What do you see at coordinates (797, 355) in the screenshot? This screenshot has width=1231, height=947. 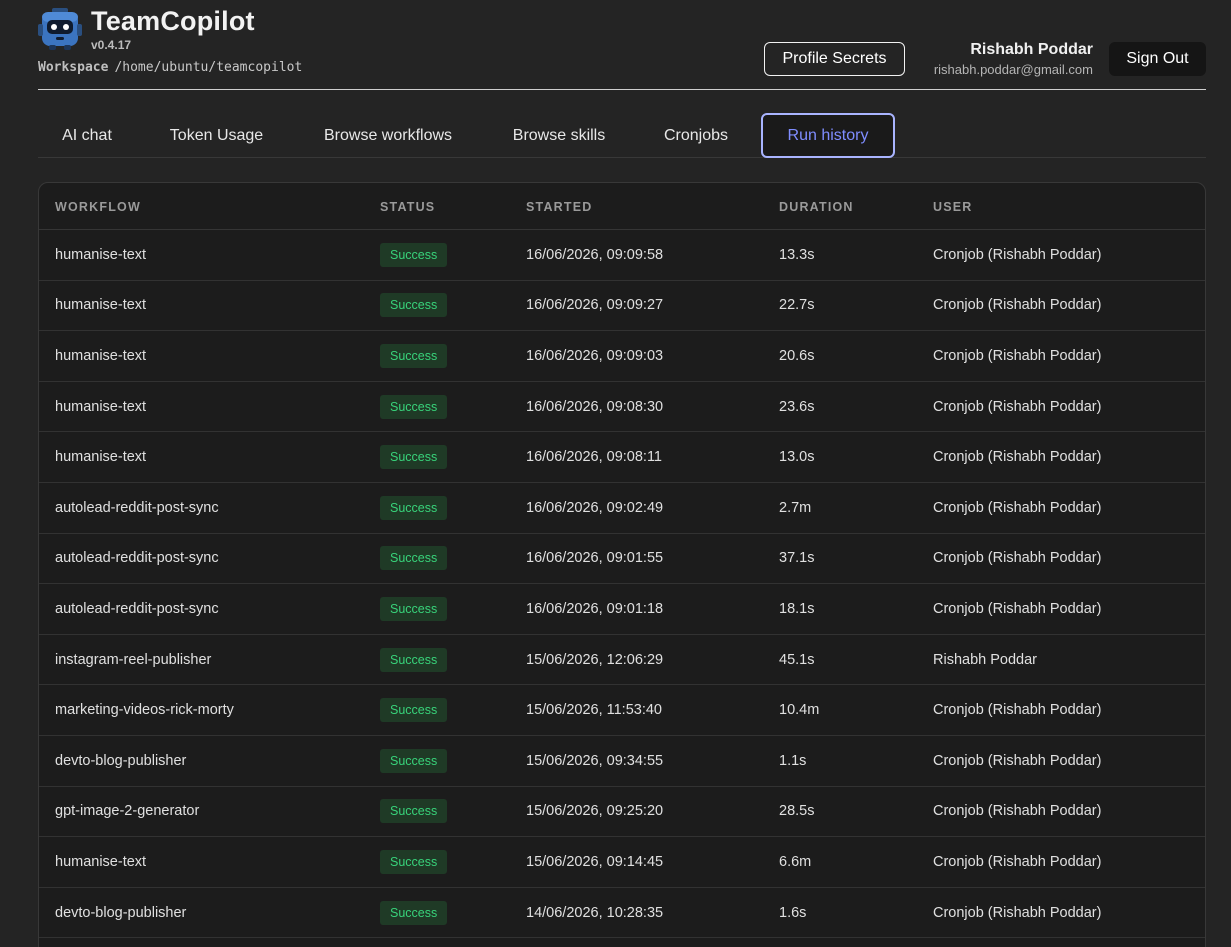 I see `duration-cell: 20.6s` at bounding box center [797, 355].